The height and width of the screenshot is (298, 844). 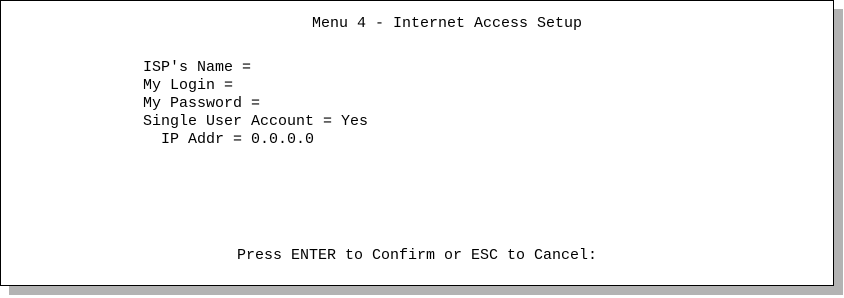 What do you see at coordinates (255, 140) in the screenshot?
I see `ip-addr-field: IP Addr = 0.0.0.0` at bounding box center [255, 140].